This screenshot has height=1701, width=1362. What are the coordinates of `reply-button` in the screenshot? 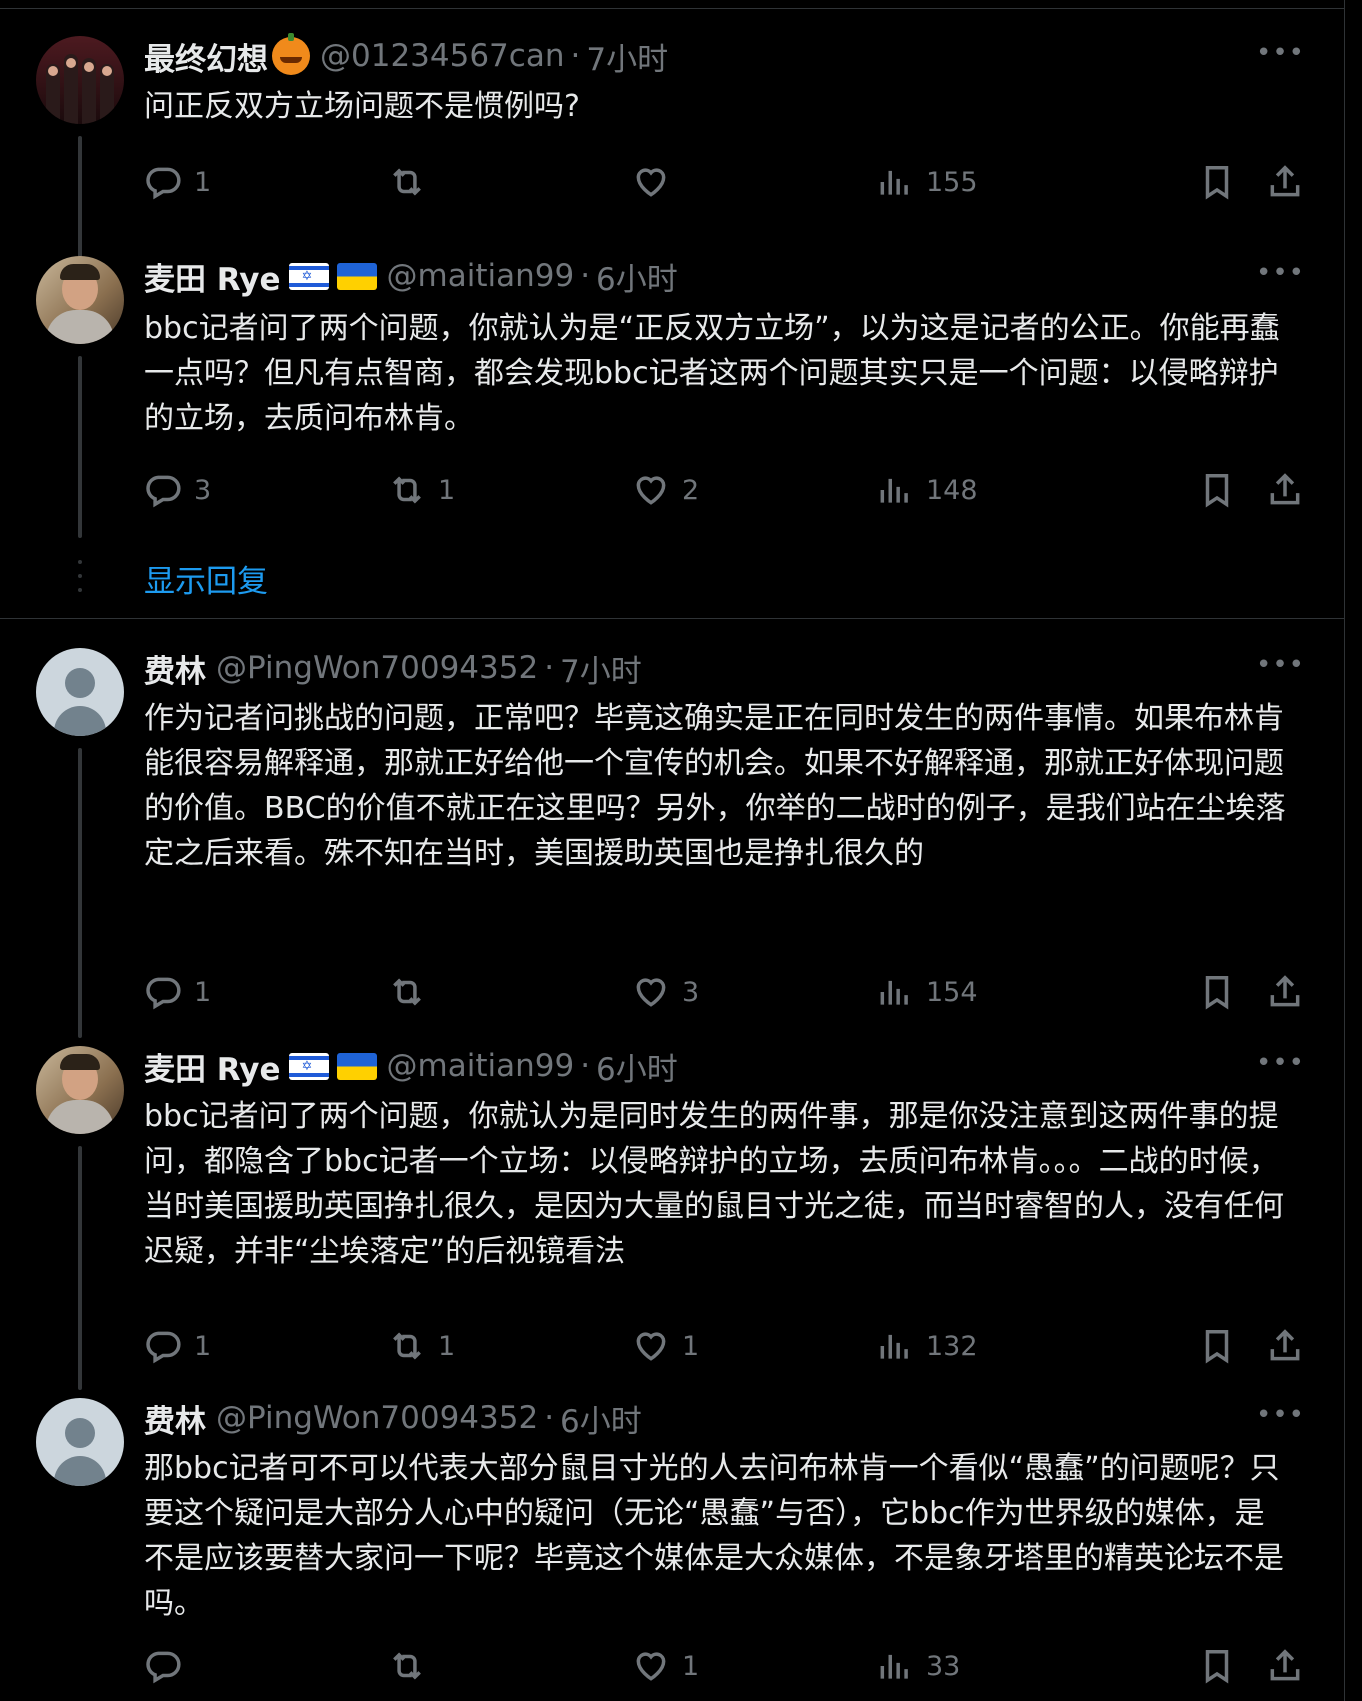 It's located at (169, 1666).